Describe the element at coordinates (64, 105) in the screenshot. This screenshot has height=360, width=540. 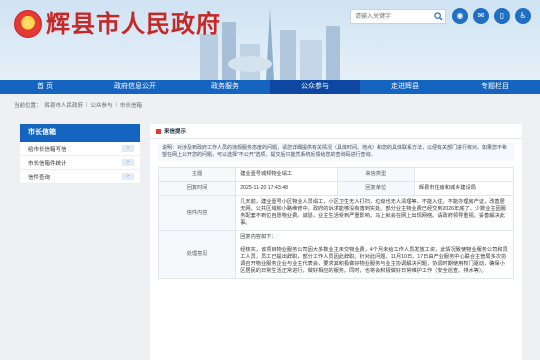
I see `breadcrumb-home: 辉县市人民政府` at that location.